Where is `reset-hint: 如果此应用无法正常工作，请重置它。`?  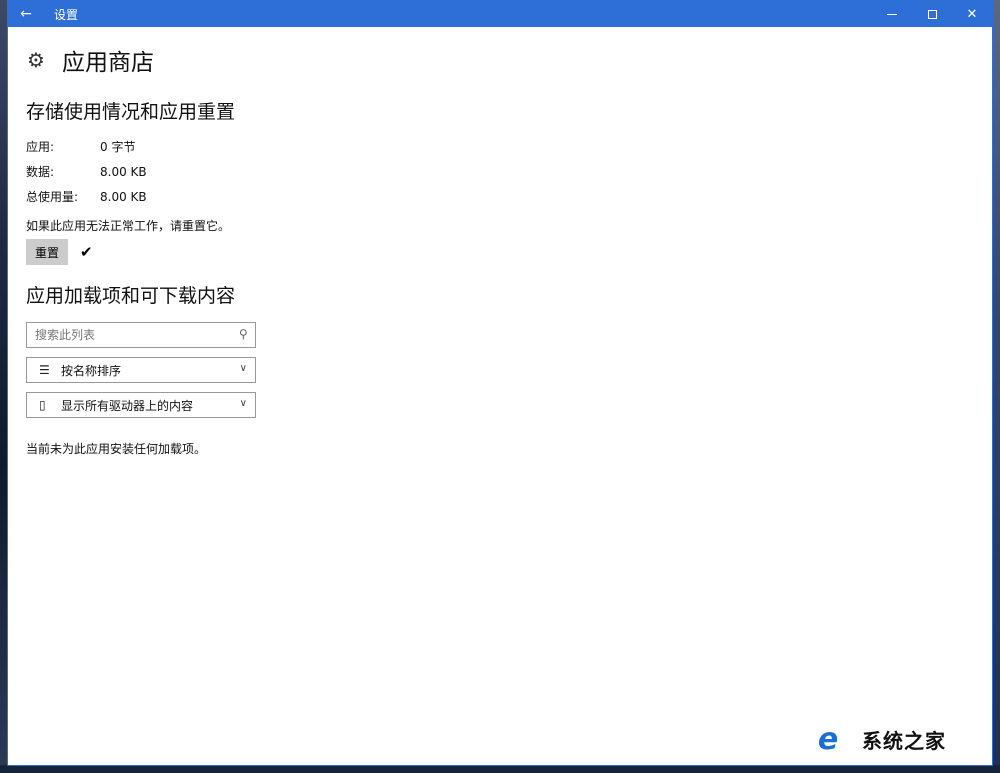
reset-hint: 如果此应用无法正常工作，请重置它。 is located at coordinates (128, 226).